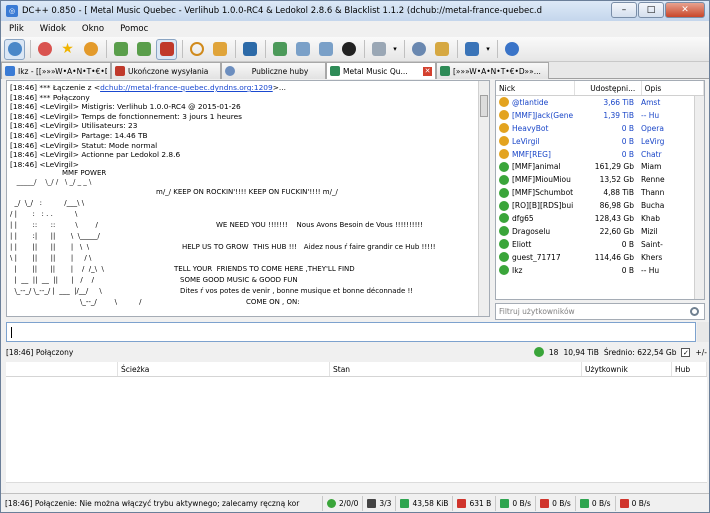 This screenshot has height=513, width=710. I want to click on help-button, so click(511, 49).